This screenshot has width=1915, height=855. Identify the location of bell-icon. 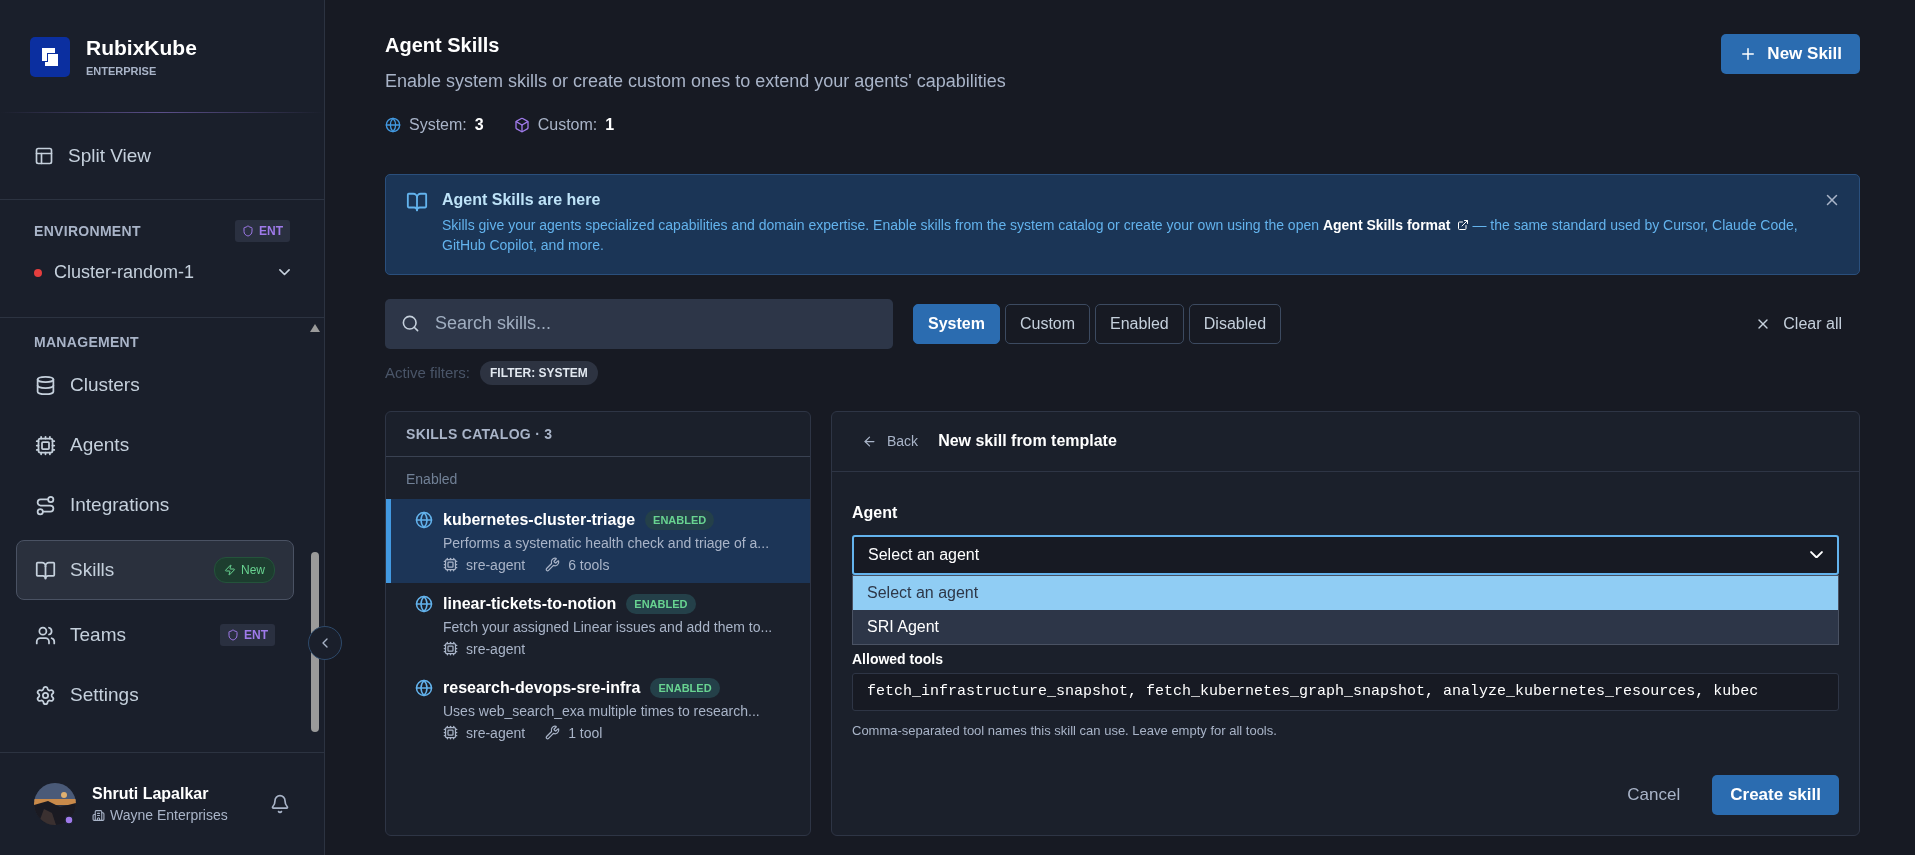
(280, 804).